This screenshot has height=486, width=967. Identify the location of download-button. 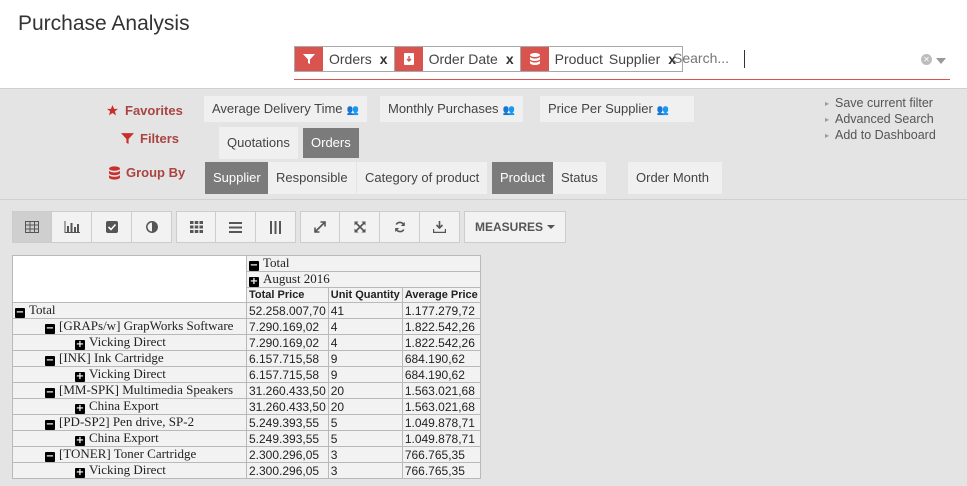
(440, 227).